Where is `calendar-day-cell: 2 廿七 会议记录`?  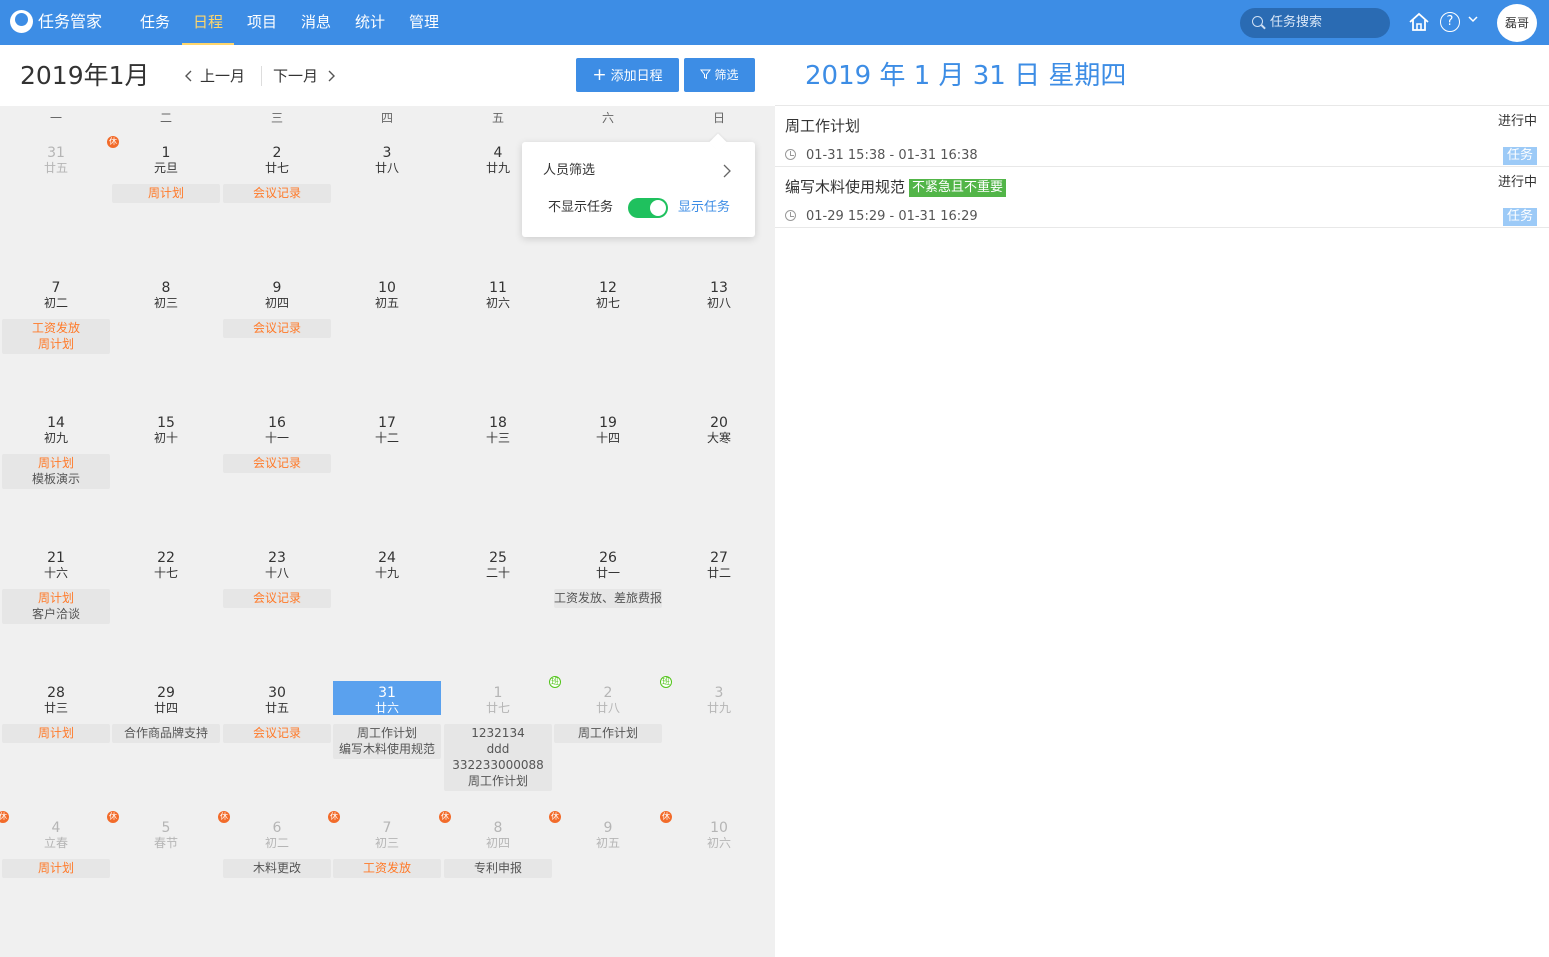 calendar-day-cell: 2 廿七 会议记录 is located at coordinates (277, 212).